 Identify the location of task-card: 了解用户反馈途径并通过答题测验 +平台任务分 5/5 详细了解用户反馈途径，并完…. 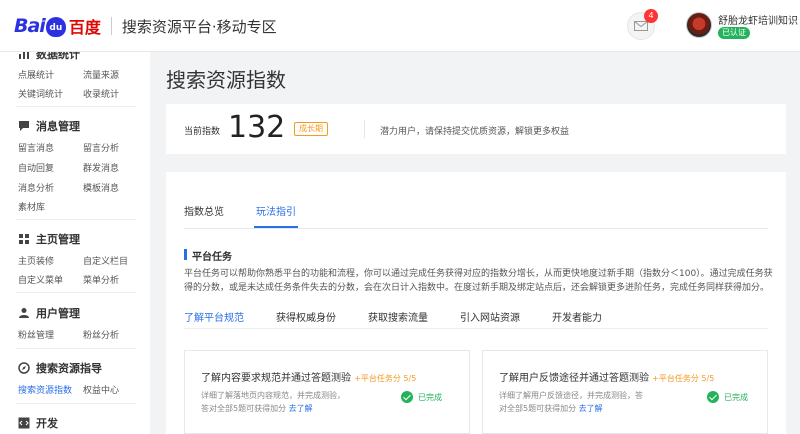
(625, 392).